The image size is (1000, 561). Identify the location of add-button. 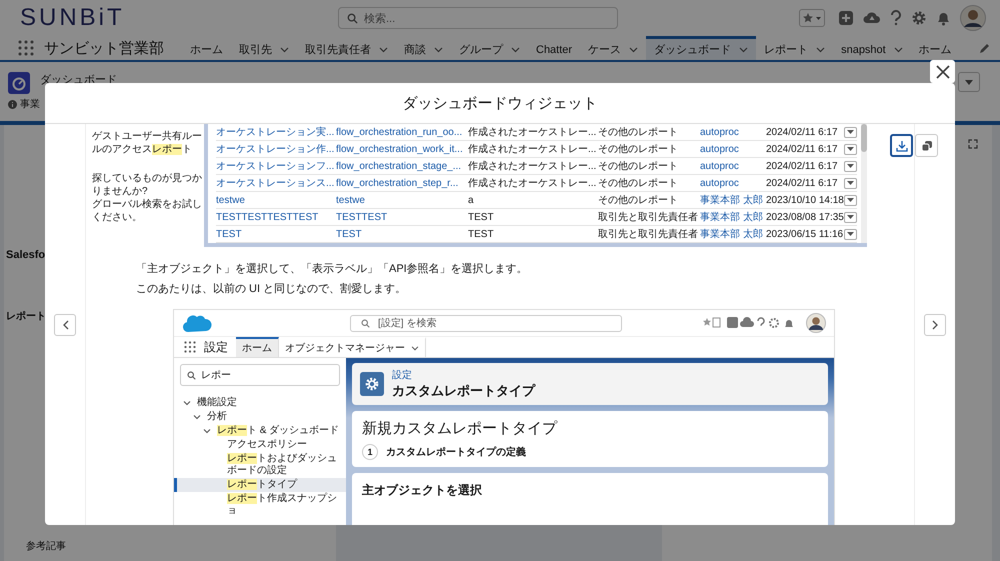
(846, 18).